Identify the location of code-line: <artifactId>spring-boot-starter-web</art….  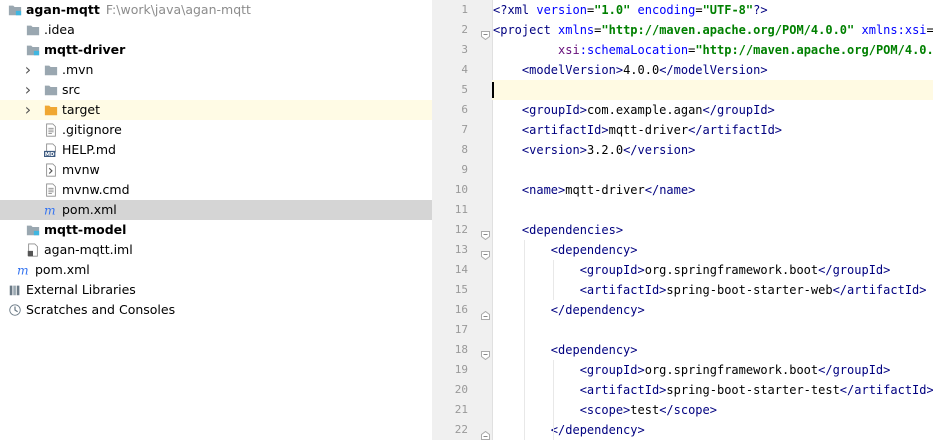
(712, 290).